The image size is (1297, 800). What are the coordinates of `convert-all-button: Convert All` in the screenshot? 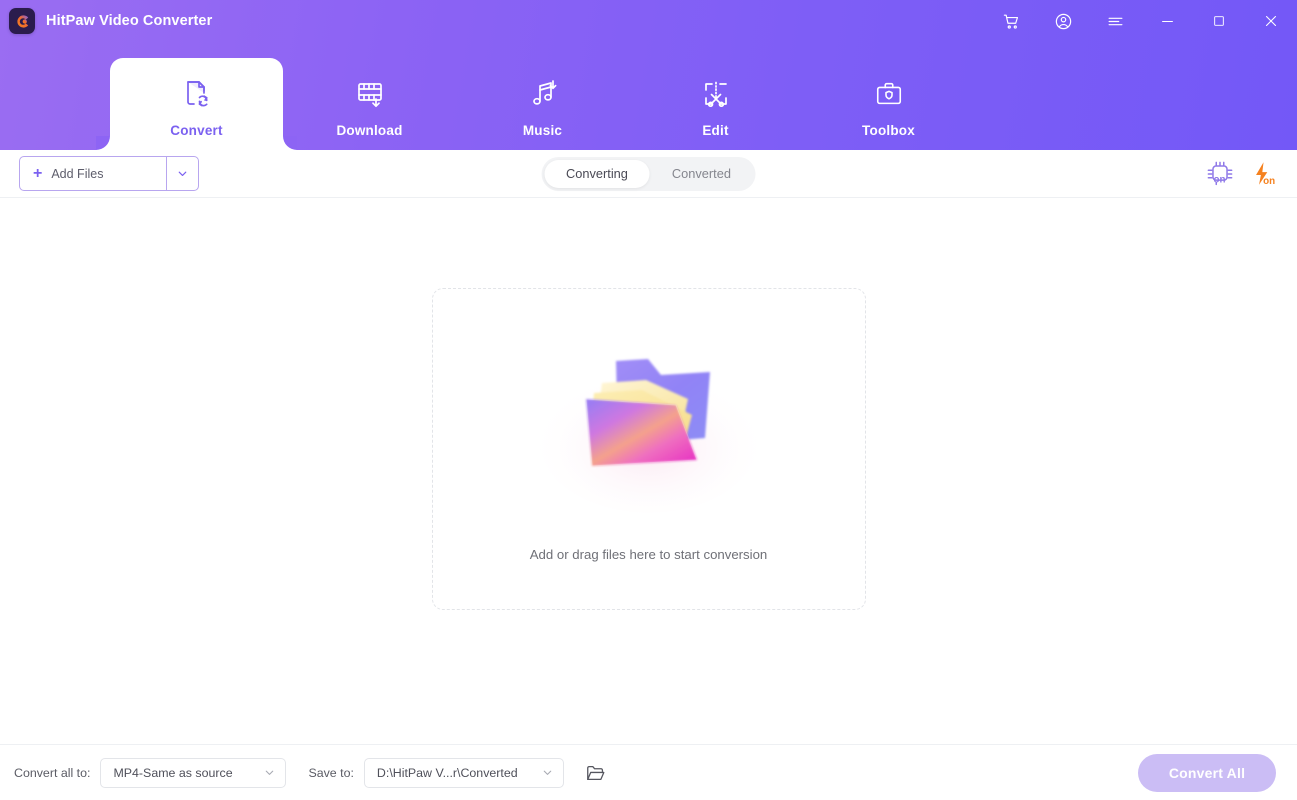 It's located at (1207, 772).